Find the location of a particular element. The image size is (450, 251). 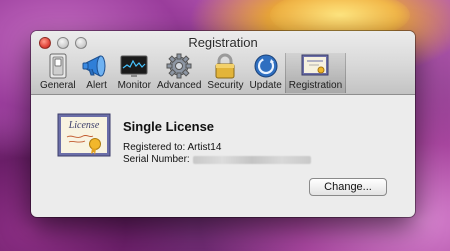

certificate-icon is located at coordinates (315, 66).